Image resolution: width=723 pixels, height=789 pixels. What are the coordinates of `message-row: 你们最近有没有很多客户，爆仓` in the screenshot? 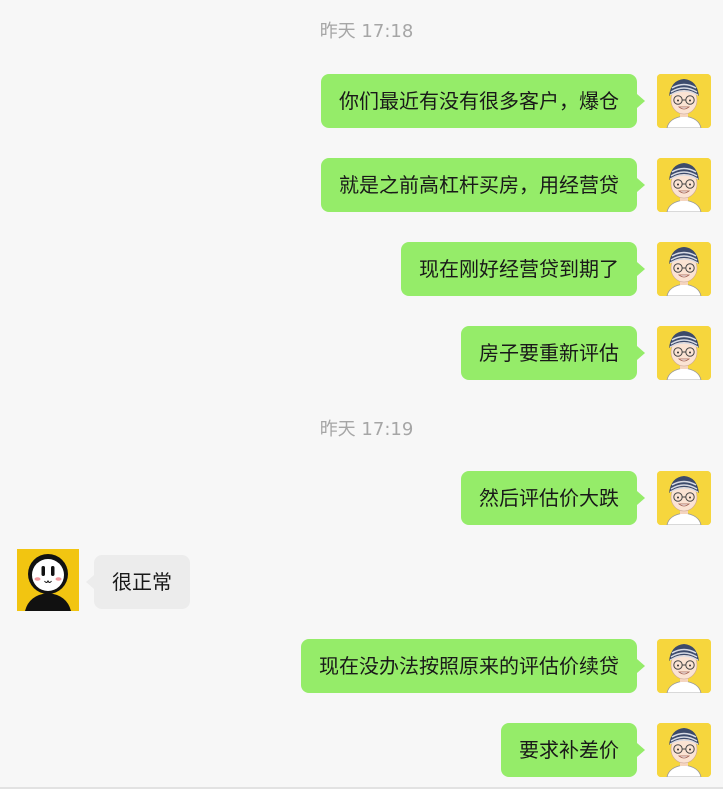 It's located at (361, 102).